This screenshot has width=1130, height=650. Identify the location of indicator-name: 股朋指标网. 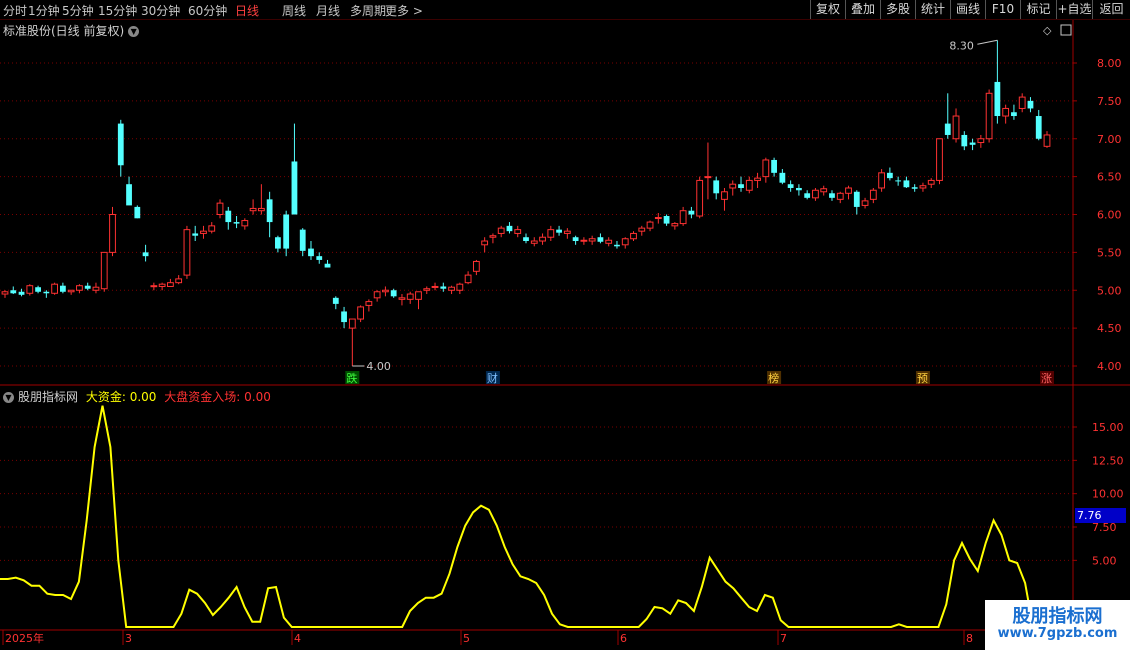
(48, 397).